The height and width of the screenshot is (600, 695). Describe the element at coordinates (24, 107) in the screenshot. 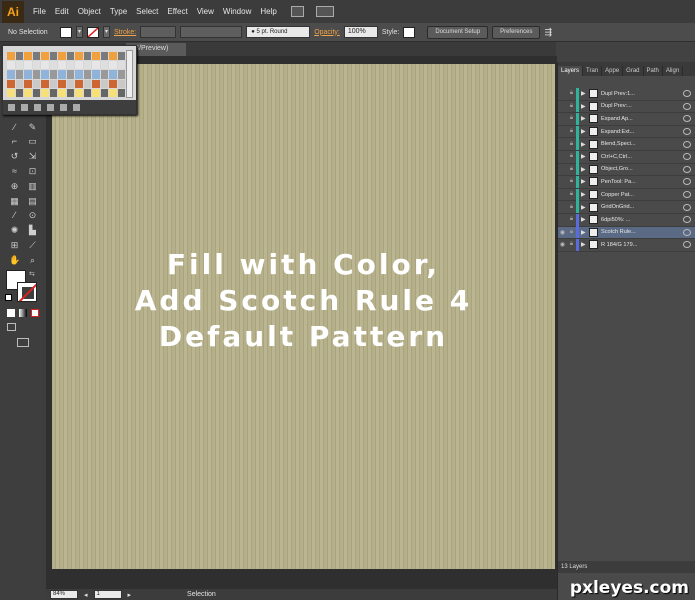

I see `show-kinds-icon` at that location.